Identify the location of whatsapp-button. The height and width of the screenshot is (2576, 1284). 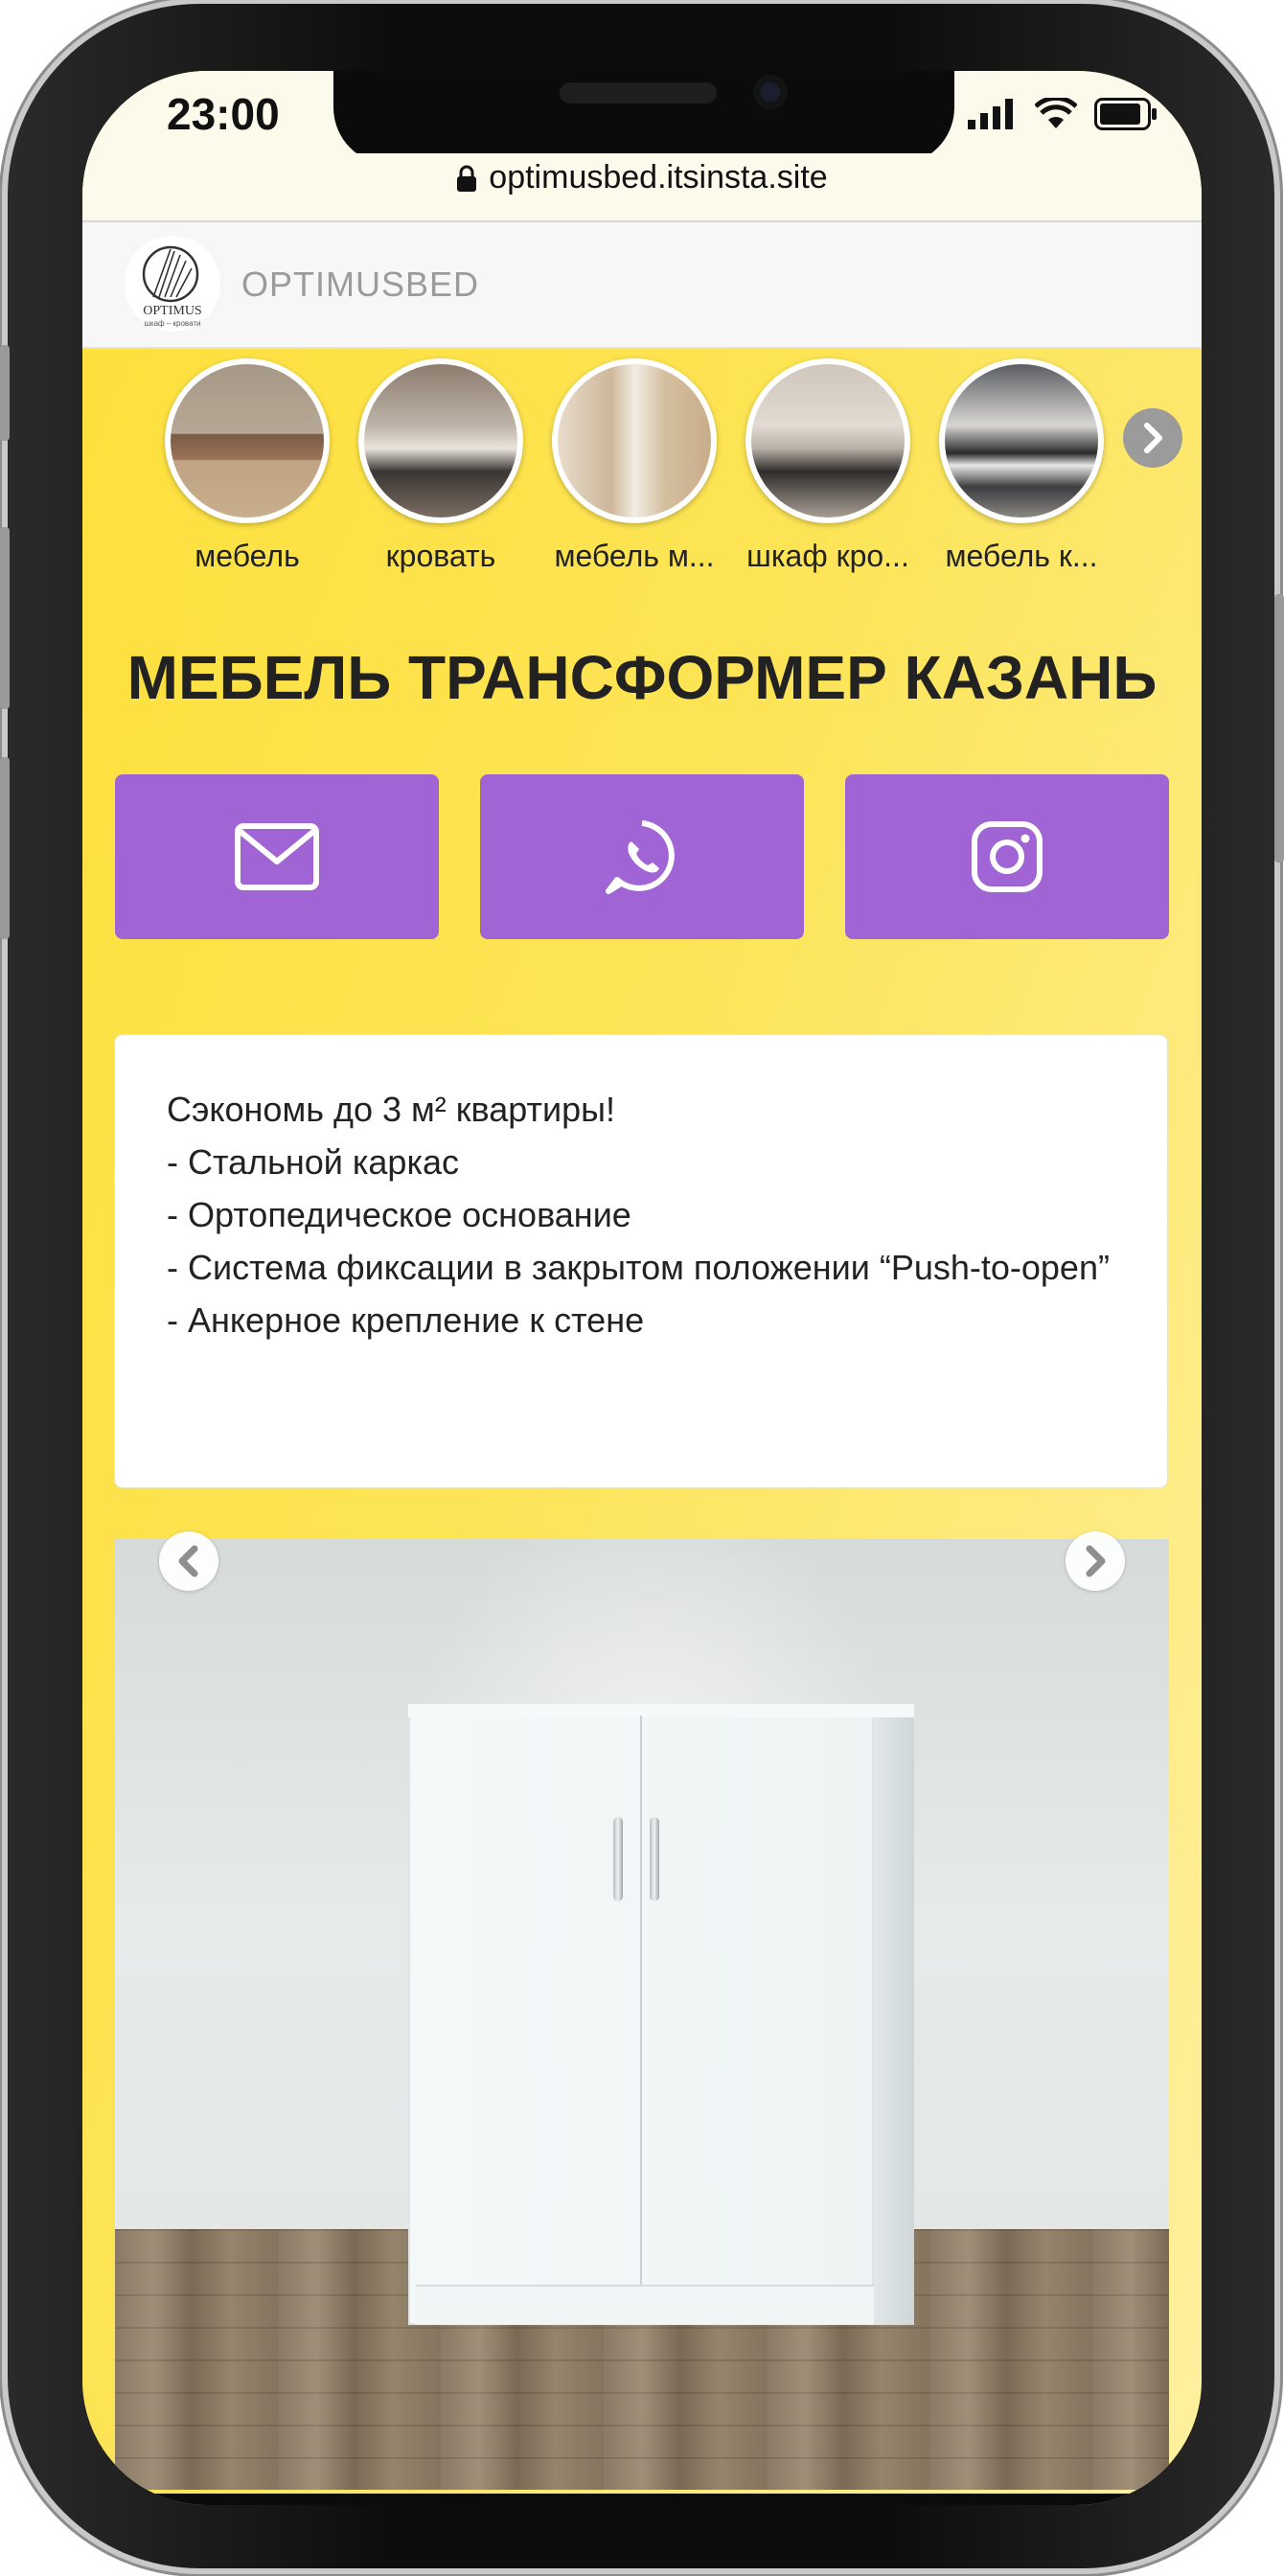
(642, 856).